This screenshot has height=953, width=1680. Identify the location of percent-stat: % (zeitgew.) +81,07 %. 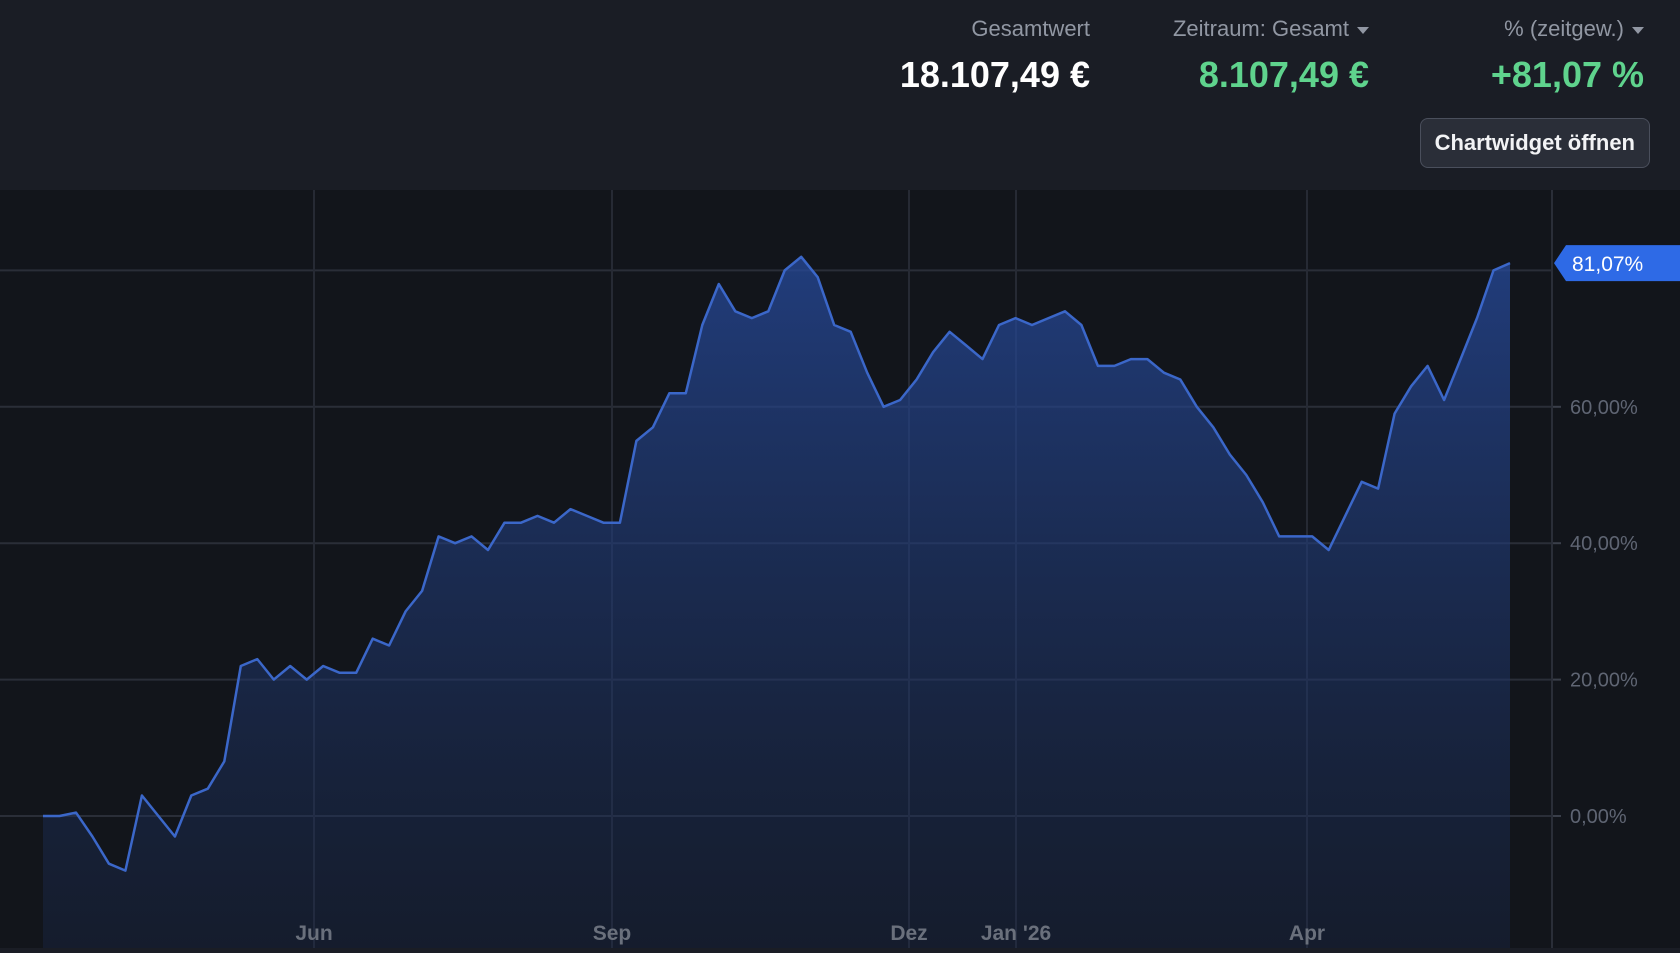
(1567, 56).